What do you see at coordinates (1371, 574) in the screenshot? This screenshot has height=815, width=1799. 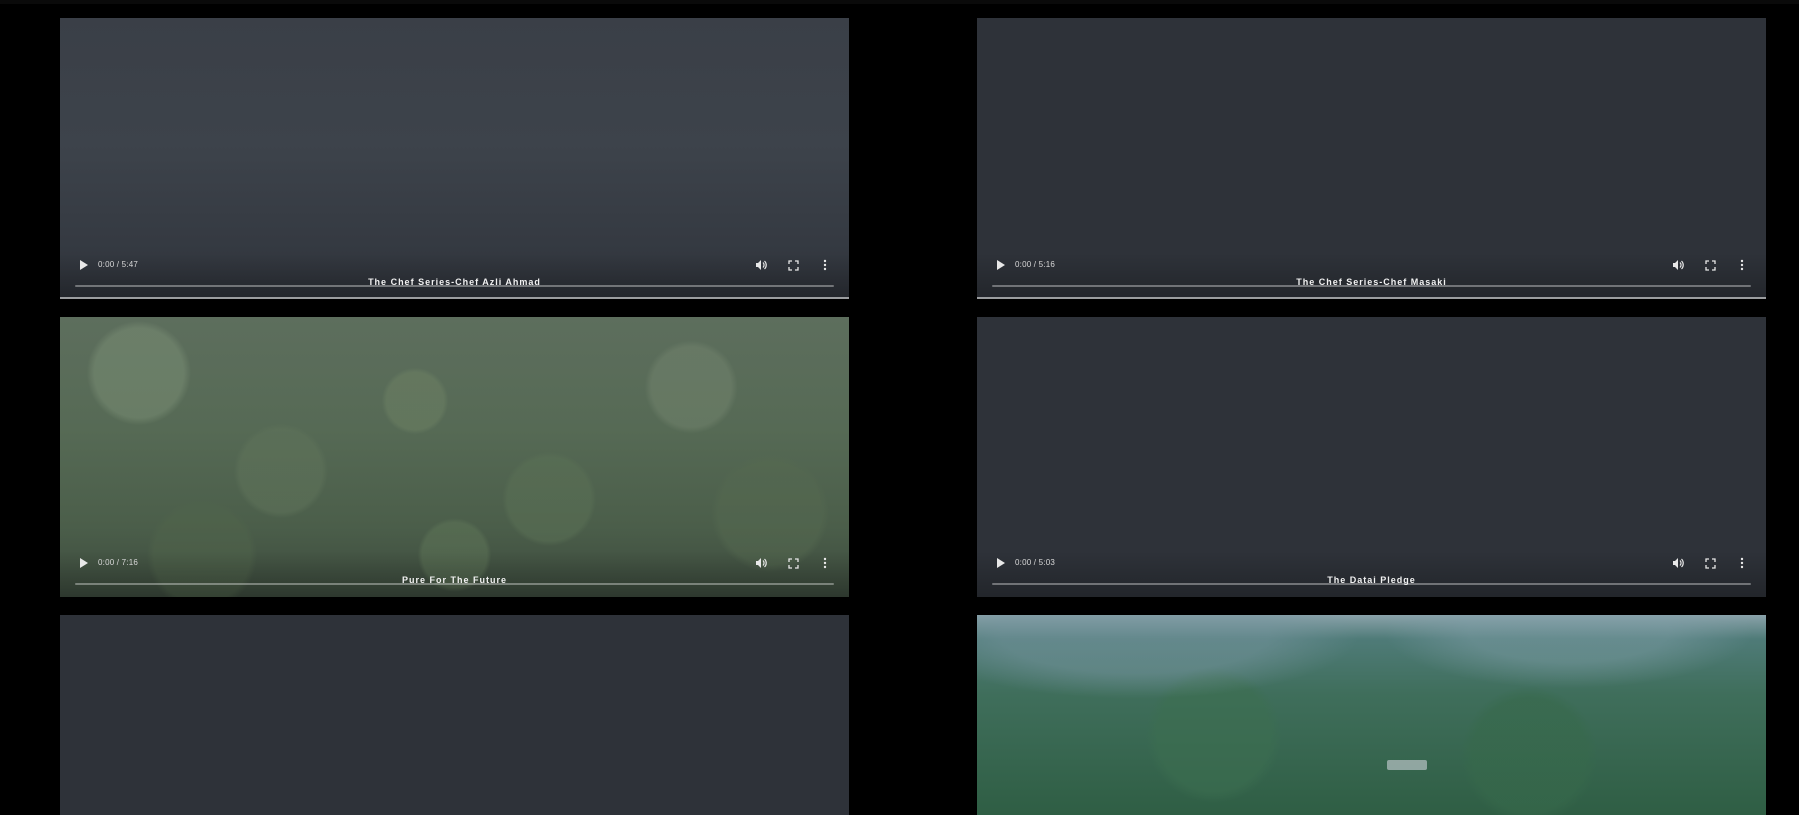 I see `player-controls: 0:00 / 5:03 The Datai Pledge` at bounding box center [1371, 574].